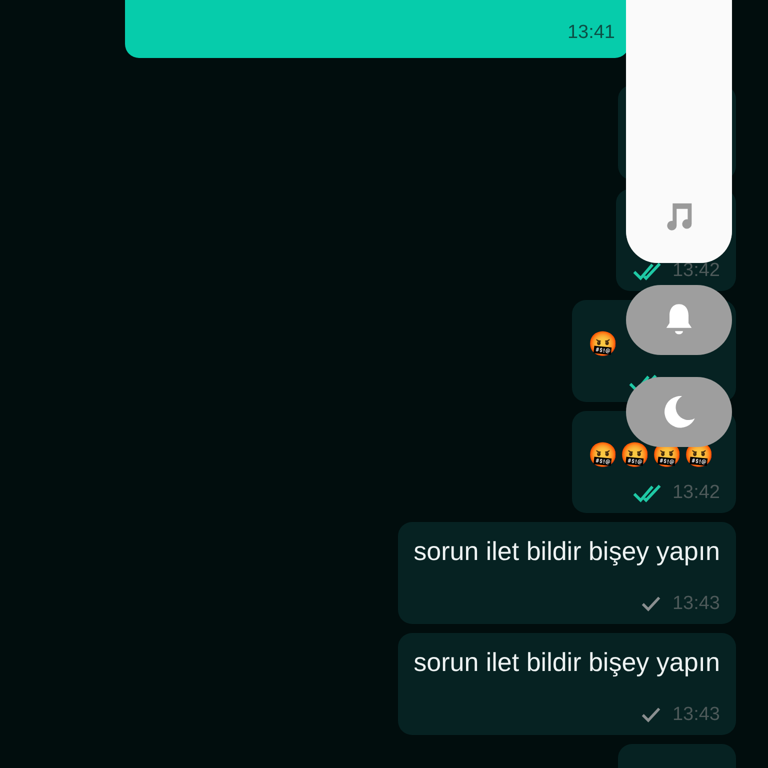 This screenshot has width=768, height=768. I want to click on message-time: 13:41, so click(591, 33).